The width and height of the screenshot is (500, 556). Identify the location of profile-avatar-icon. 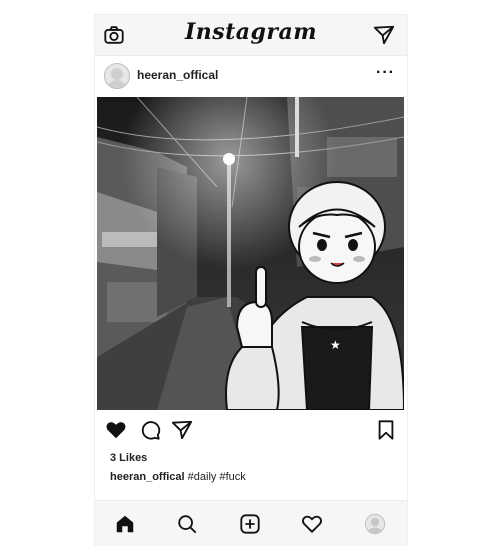
(375, 524).